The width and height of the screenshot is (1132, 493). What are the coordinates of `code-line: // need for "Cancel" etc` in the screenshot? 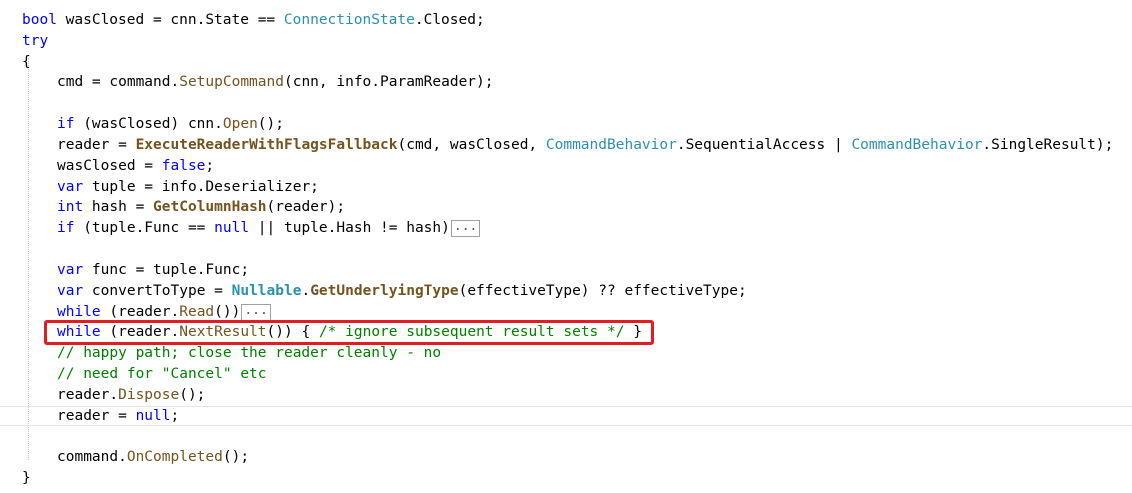 It's located at (162, 374).